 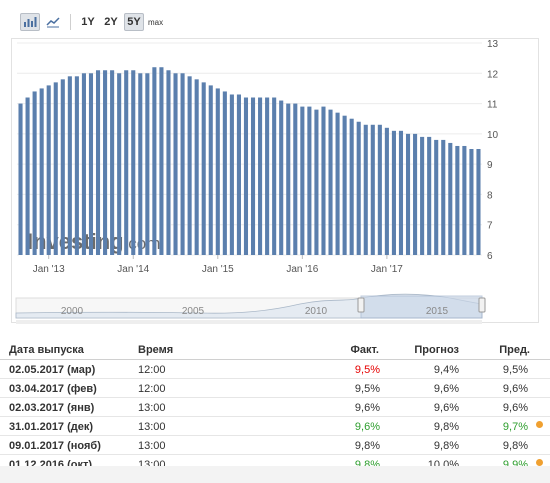 I want to click on row-previous: 9,5%, so click(x=515, y=370).